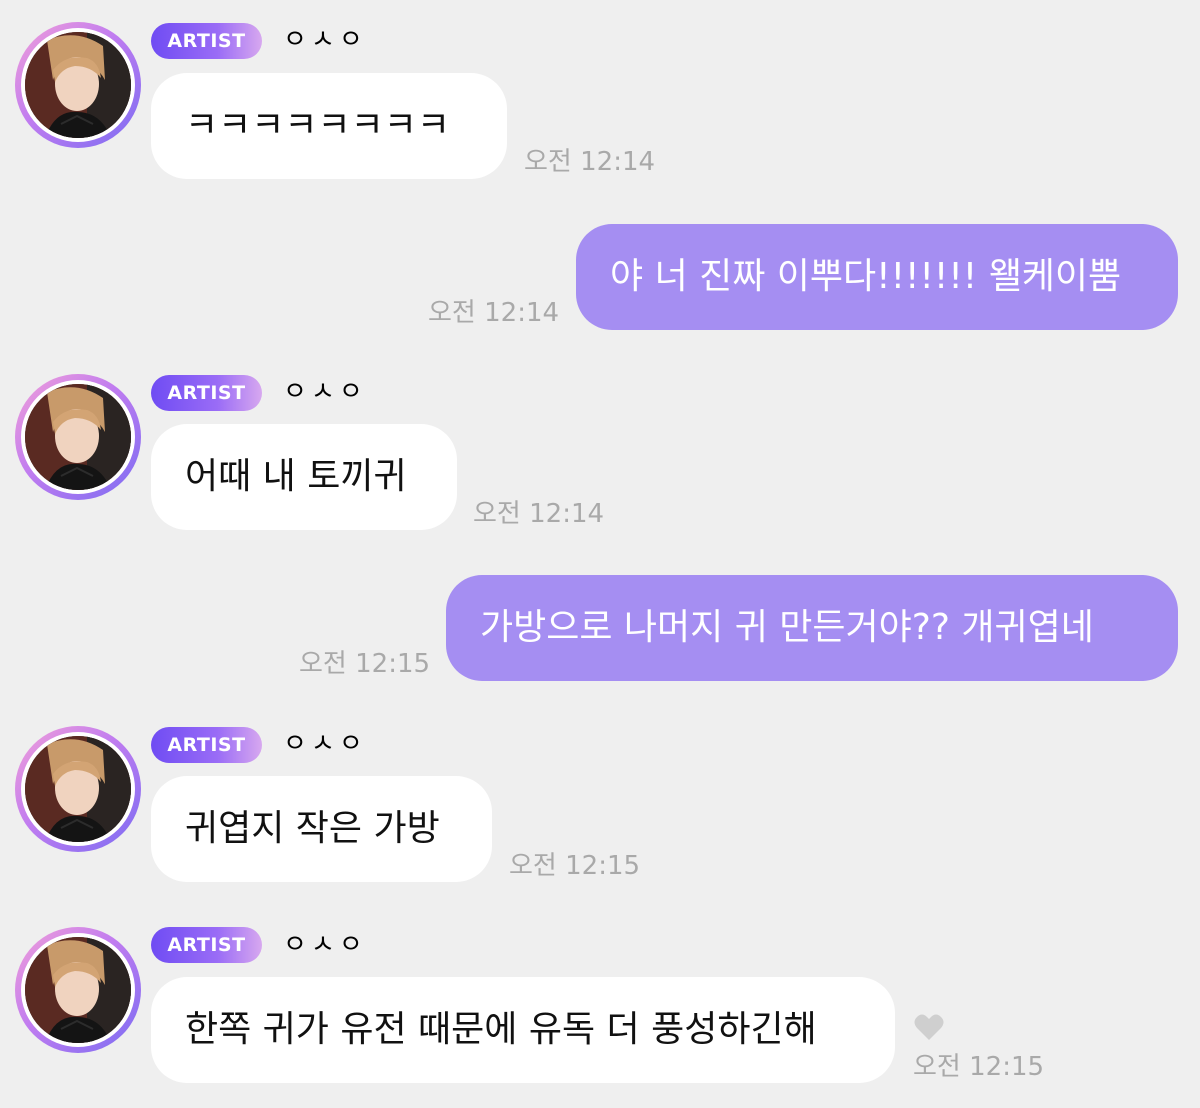 This screenshot has width=1200, height=1108. I want to click on message-bubble: 야 너 진짜 이뿌다!!!!!!! 왤케이뿜, so click(877, 277).